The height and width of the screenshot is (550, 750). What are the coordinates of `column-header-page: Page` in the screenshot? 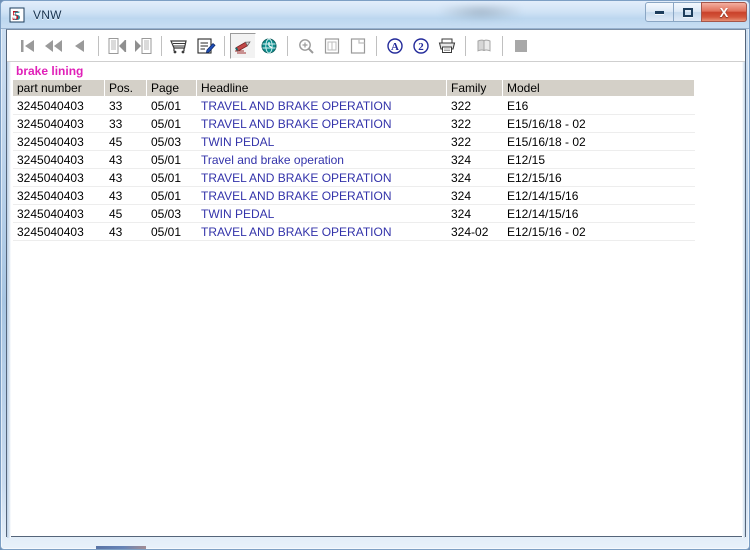 It's located at (172, 88).